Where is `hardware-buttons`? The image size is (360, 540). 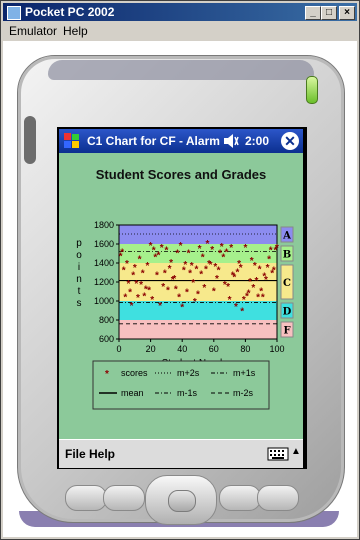 hardware-buttons is located at coordinates (182, 500).